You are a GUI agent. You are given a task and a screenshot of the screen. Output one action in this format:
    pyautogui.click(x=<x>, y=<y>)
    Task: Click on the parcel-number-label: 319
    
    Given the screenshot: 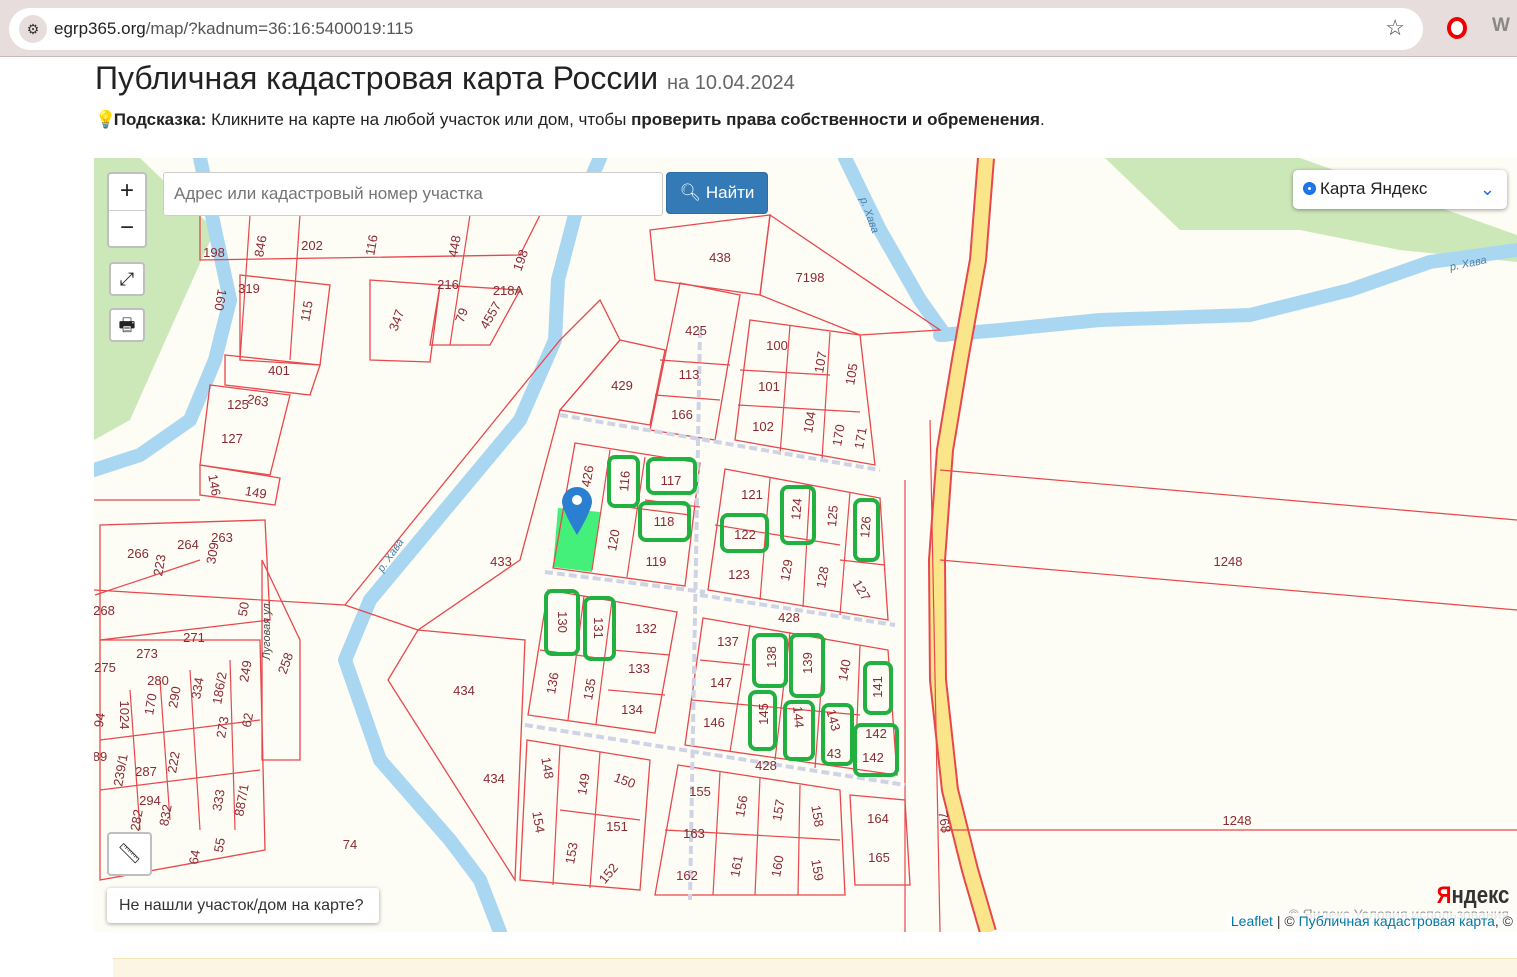 What is the action you would take?
    pyautogui.click(x=249, y=288)
    